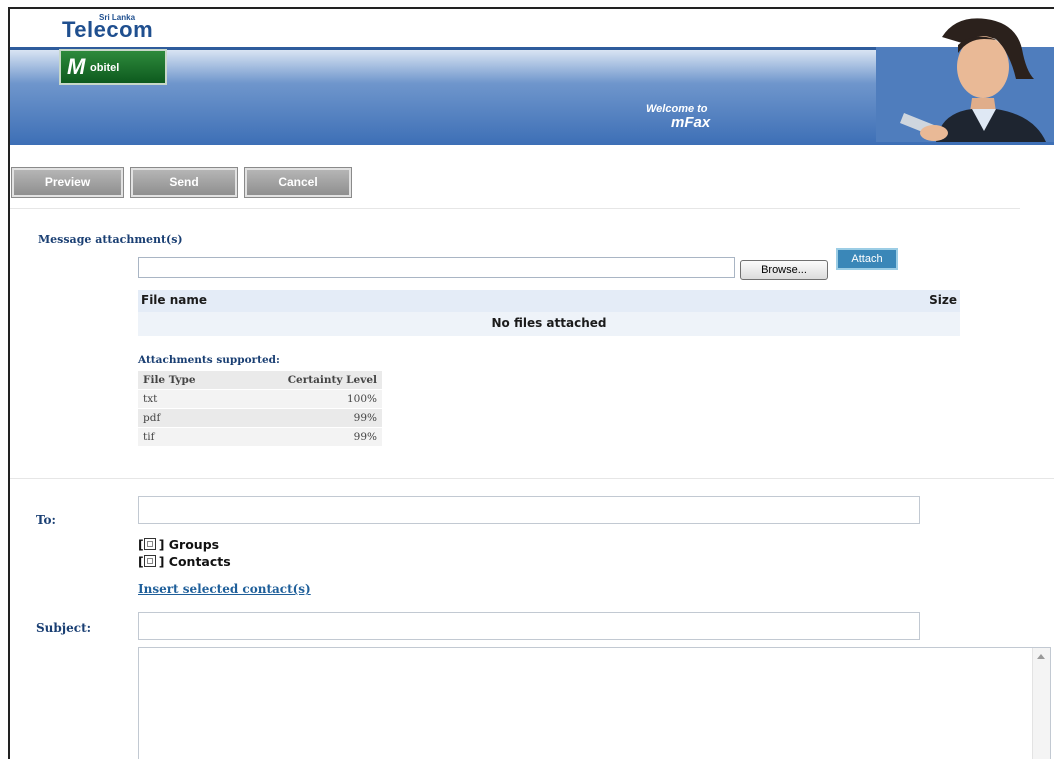 The image size is (1054, 759). I want to click on attachment-file-input, so click(436, 267).